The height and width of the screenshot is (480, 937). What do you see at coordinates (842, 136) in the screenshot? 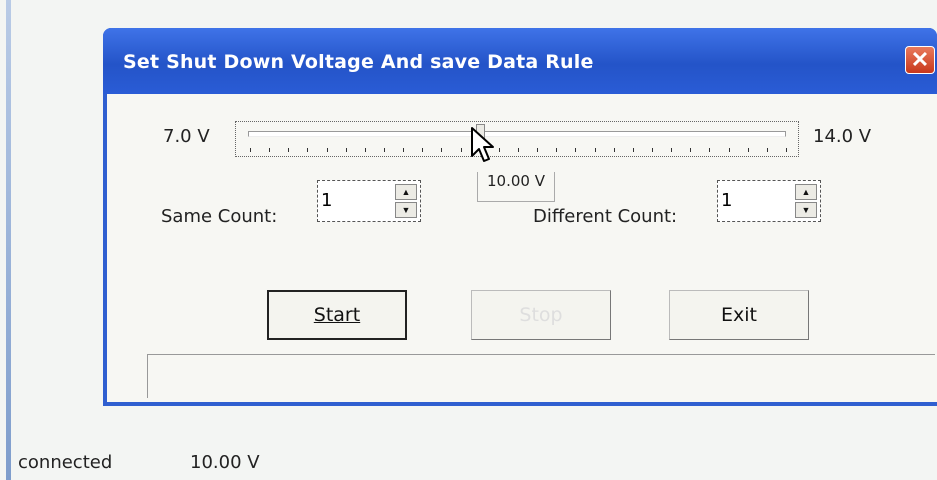
I see `slider-max-label: 14.0 V` at bounding box center [842, 136].